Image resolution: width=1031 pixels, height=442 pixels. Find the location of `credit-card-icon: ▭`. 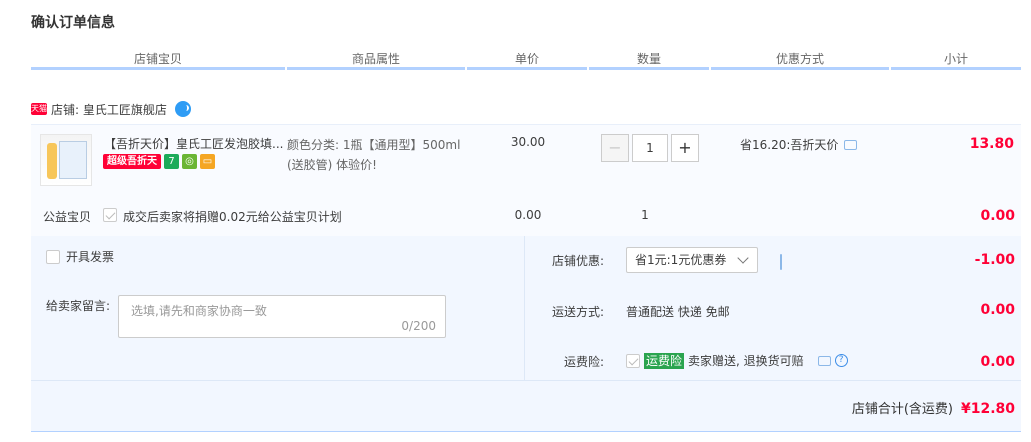

credit-card-icon: ▭ is located at coordinates (207, 161).